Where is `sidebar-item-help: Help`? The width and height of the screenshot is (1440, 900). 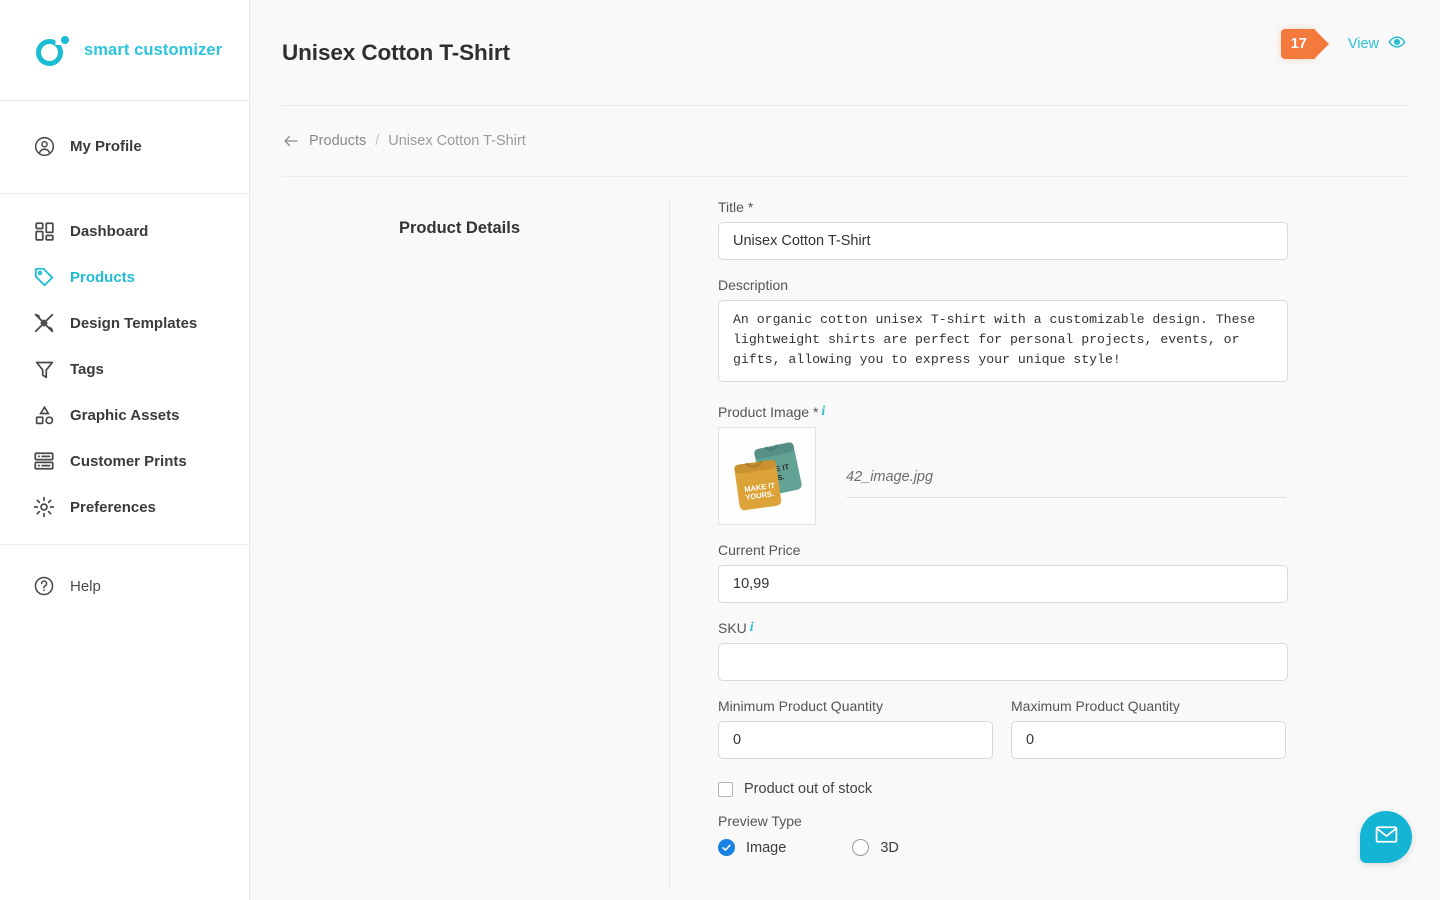 sidebar-item-help: Help is located at coordinates (124, 586).